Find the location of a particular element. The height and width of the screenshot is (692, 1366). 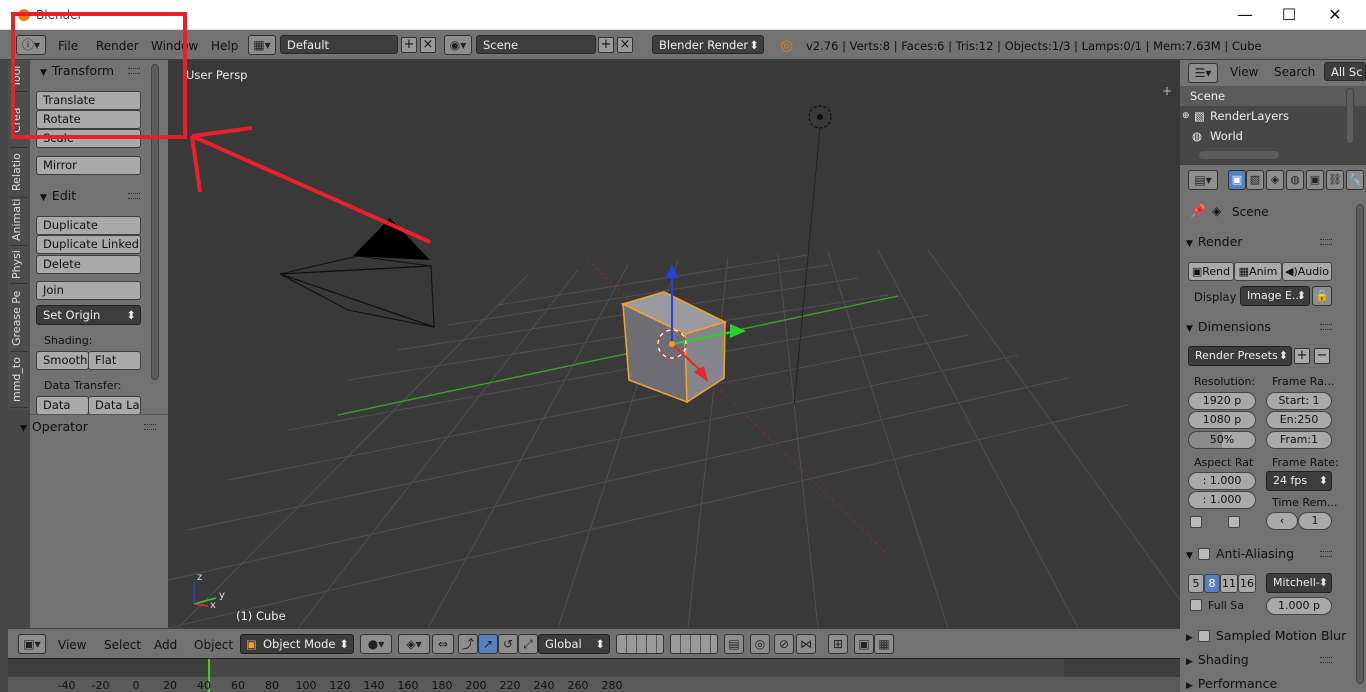

expand-icon: ⊕ is located at coordinates (1186, 116).